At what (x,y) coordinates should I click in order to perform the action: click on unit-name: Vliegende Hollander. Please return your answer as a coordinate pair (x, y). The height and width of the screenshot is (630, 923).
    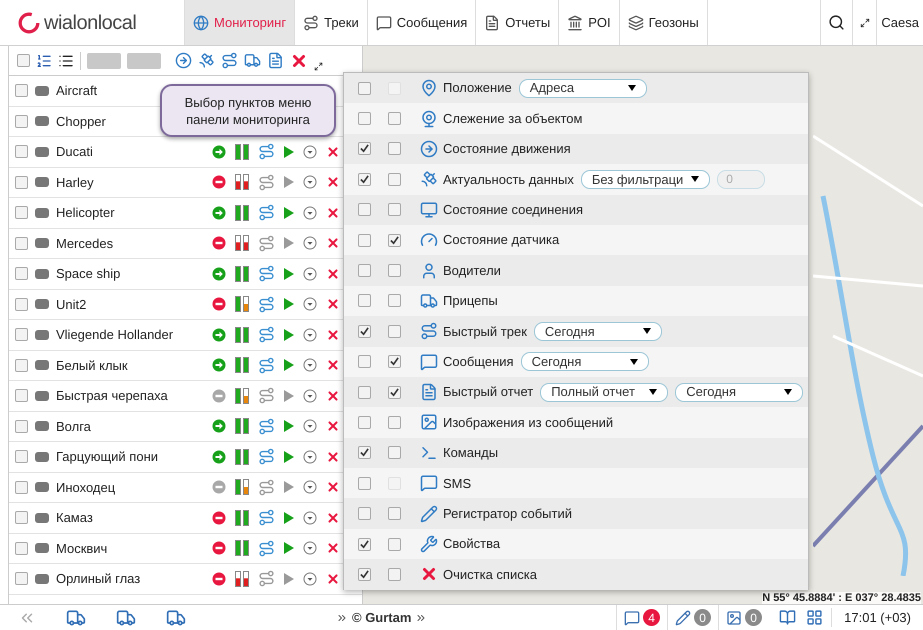
    Looking at the image, I should click on (115, 335).